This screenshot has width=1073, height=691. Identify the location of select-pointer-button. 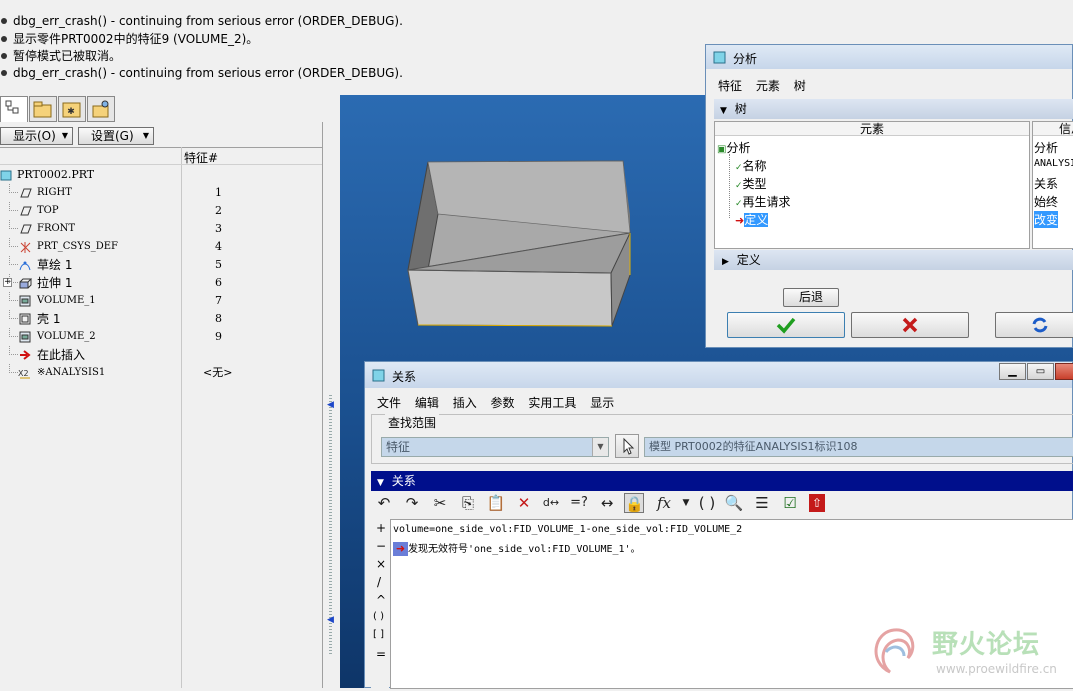
(627, 446).